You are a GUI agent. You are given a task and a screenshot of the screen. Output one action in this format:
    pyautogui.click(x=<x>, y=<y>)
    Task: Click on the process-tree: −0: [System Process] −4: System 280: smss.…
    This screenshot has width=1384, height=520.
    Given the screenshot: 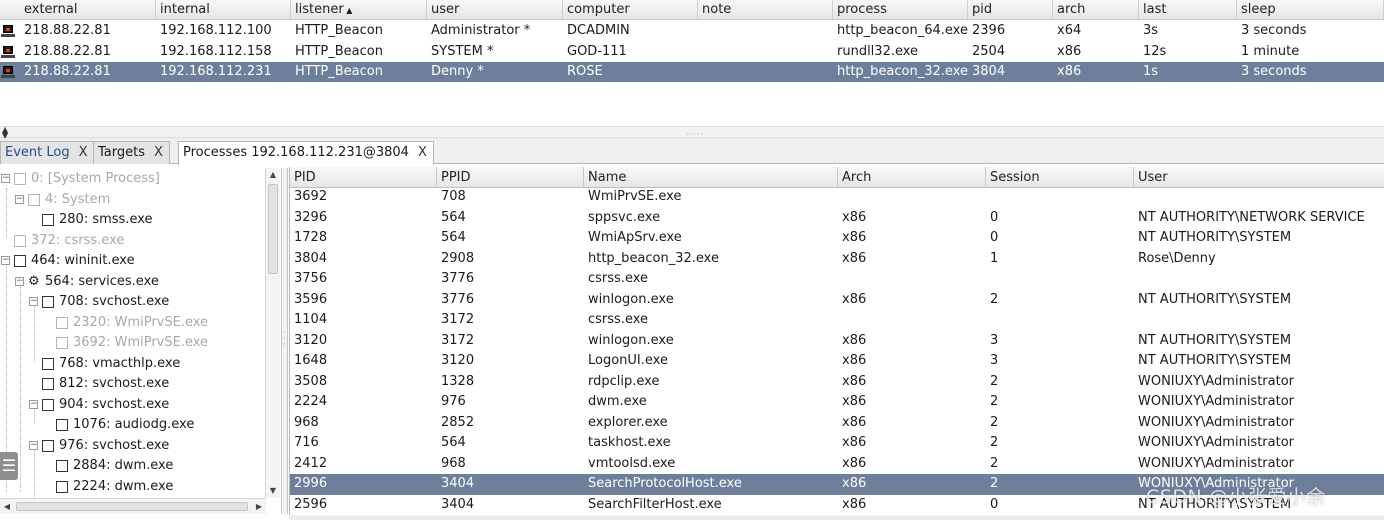 What is the action you would take?
    pyautogui.click(x=141, y=341)
    